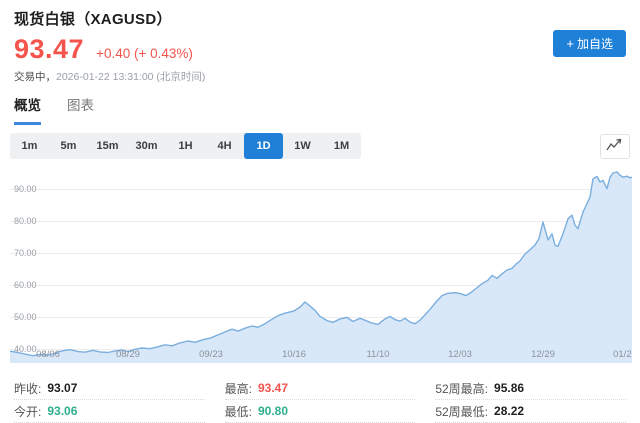 Image resolution: width=640 pixels, height=423 pixels. What do you see at coordinates (107, 146) in the screenshot?
I see `timeframe-15m: 15m` at bounding box center [107, 146].